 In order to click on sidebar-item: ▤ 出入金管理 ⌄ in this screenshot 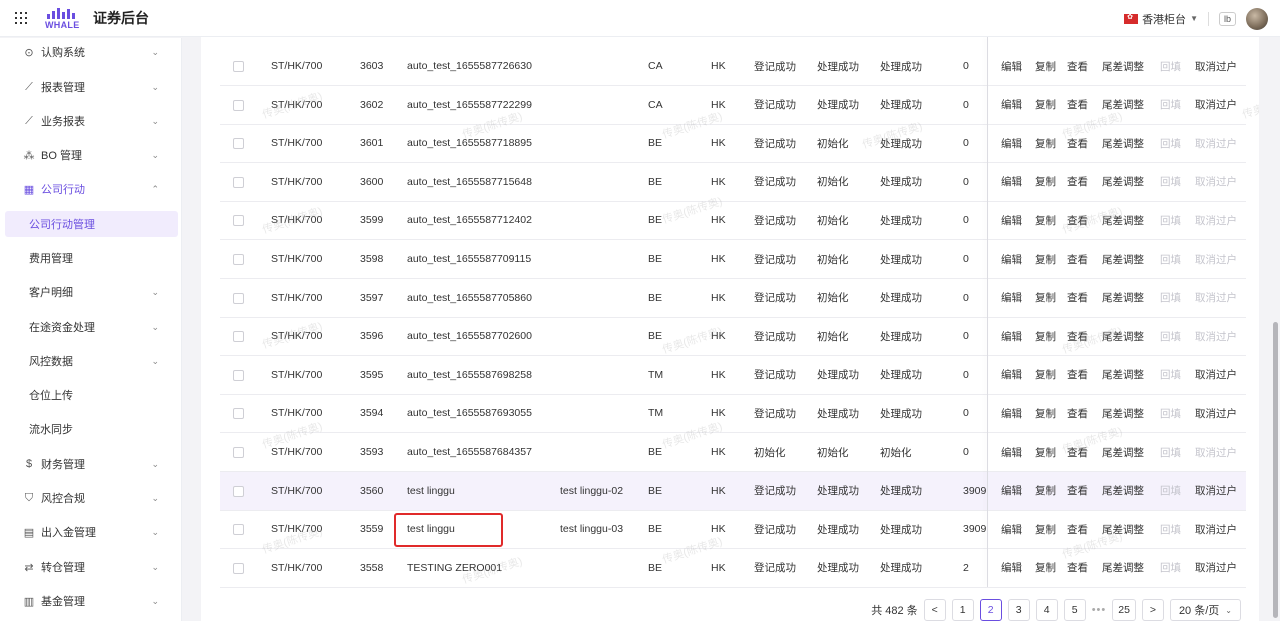, I will do `click(90, 532)`.